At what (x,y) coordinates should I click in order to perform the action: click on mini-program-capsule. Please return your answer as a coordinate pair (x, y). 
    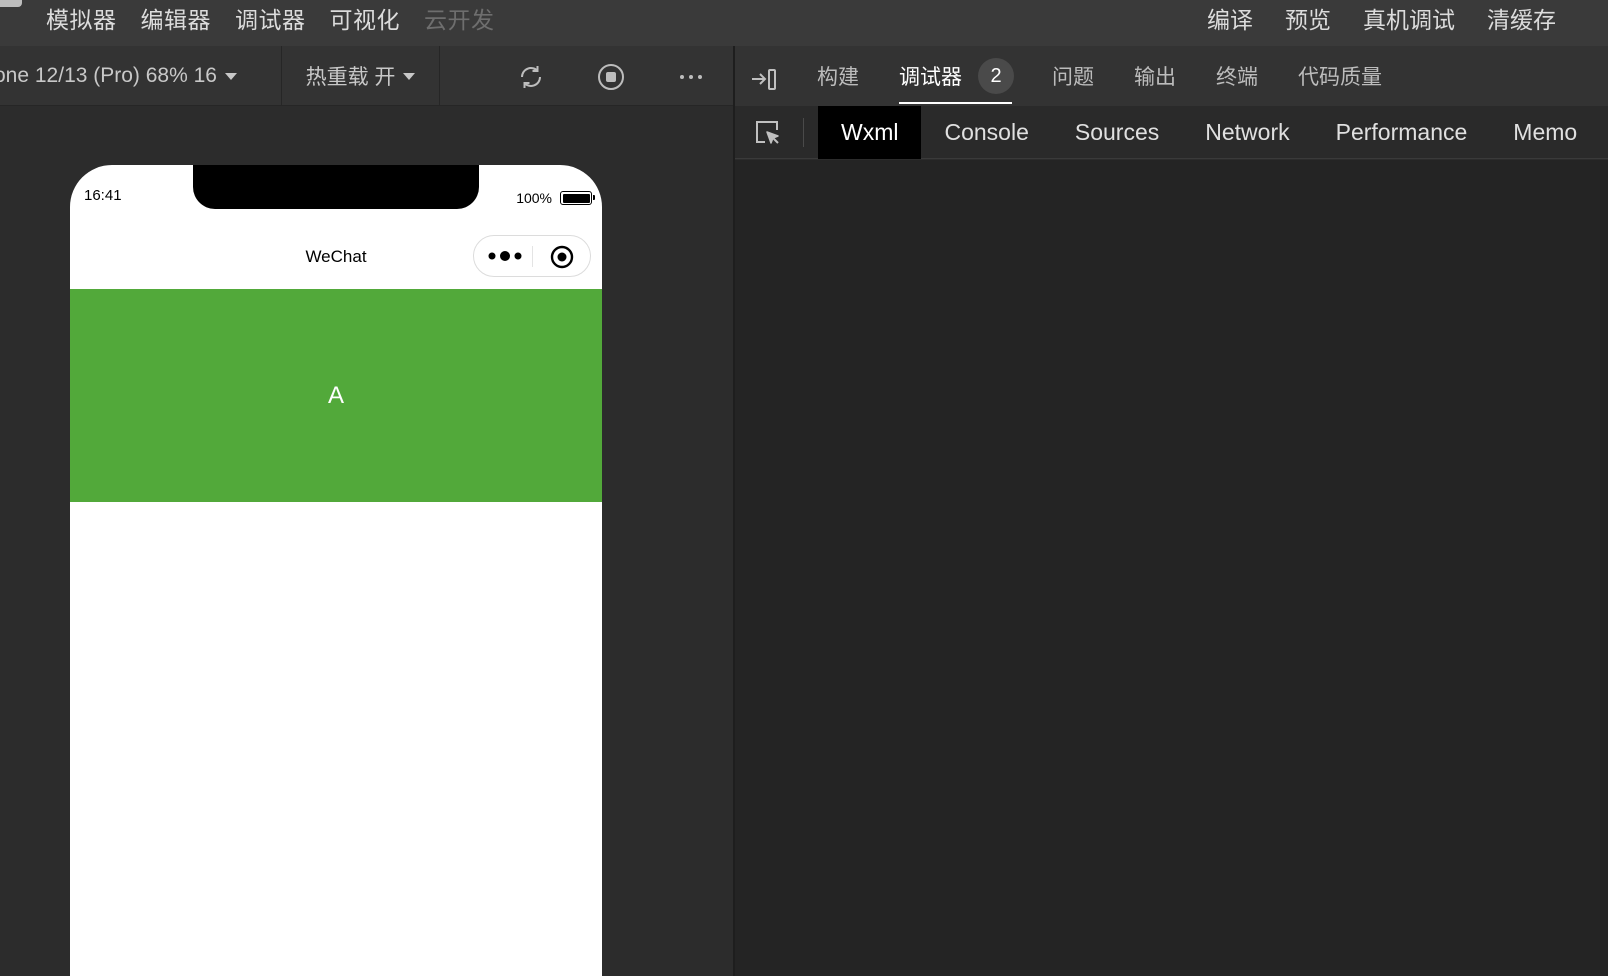
    Looking at the image, I should click on (532, 256).